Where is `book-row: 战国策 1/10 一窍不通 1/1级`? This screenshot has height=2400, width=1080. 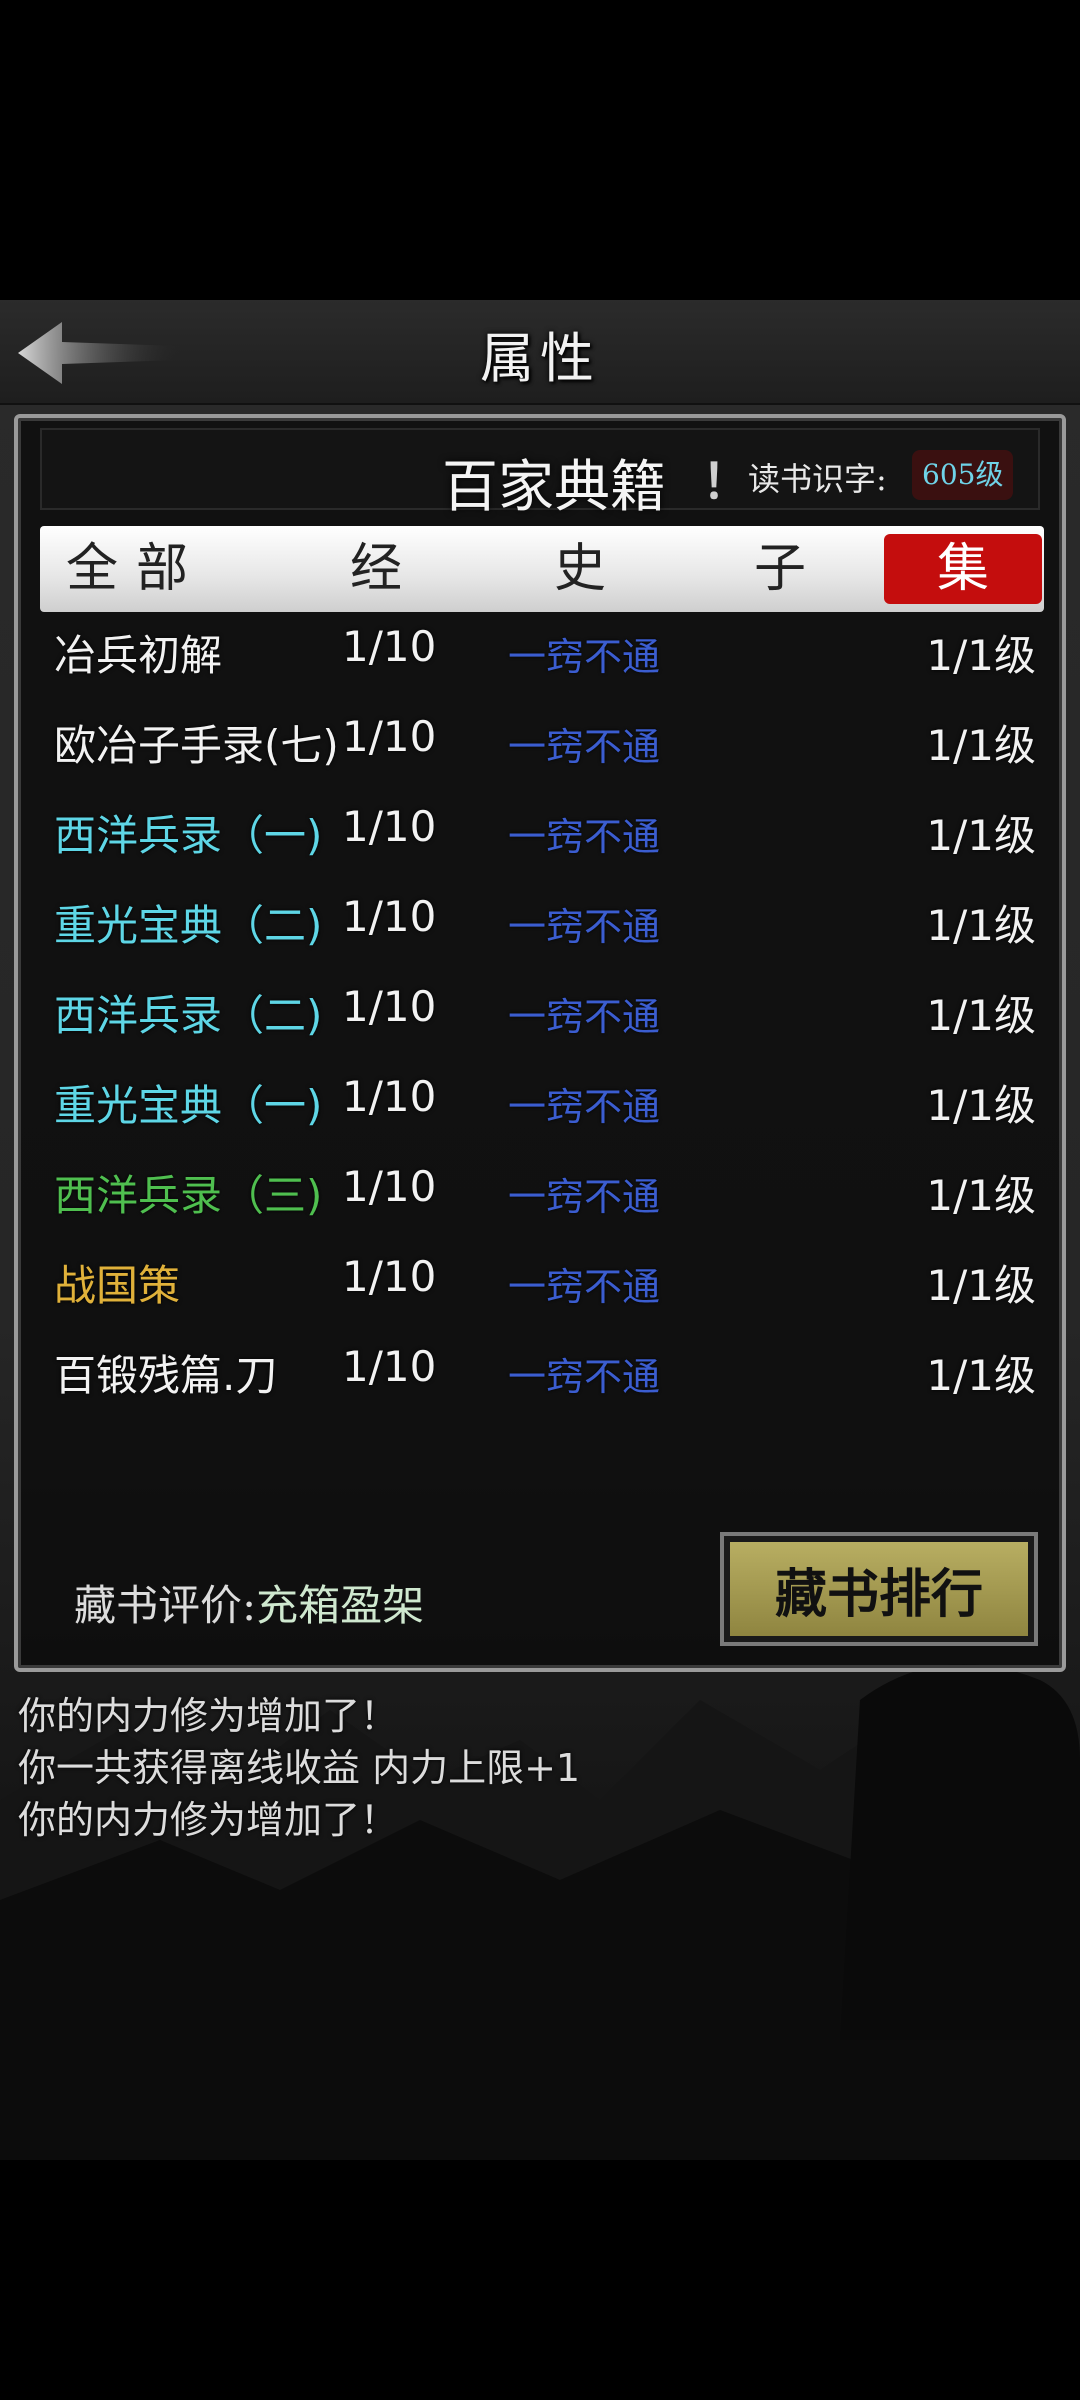 book-row: 战国策 1/10 一窍不通 1/1级 is located at coordinates (540, 1287).